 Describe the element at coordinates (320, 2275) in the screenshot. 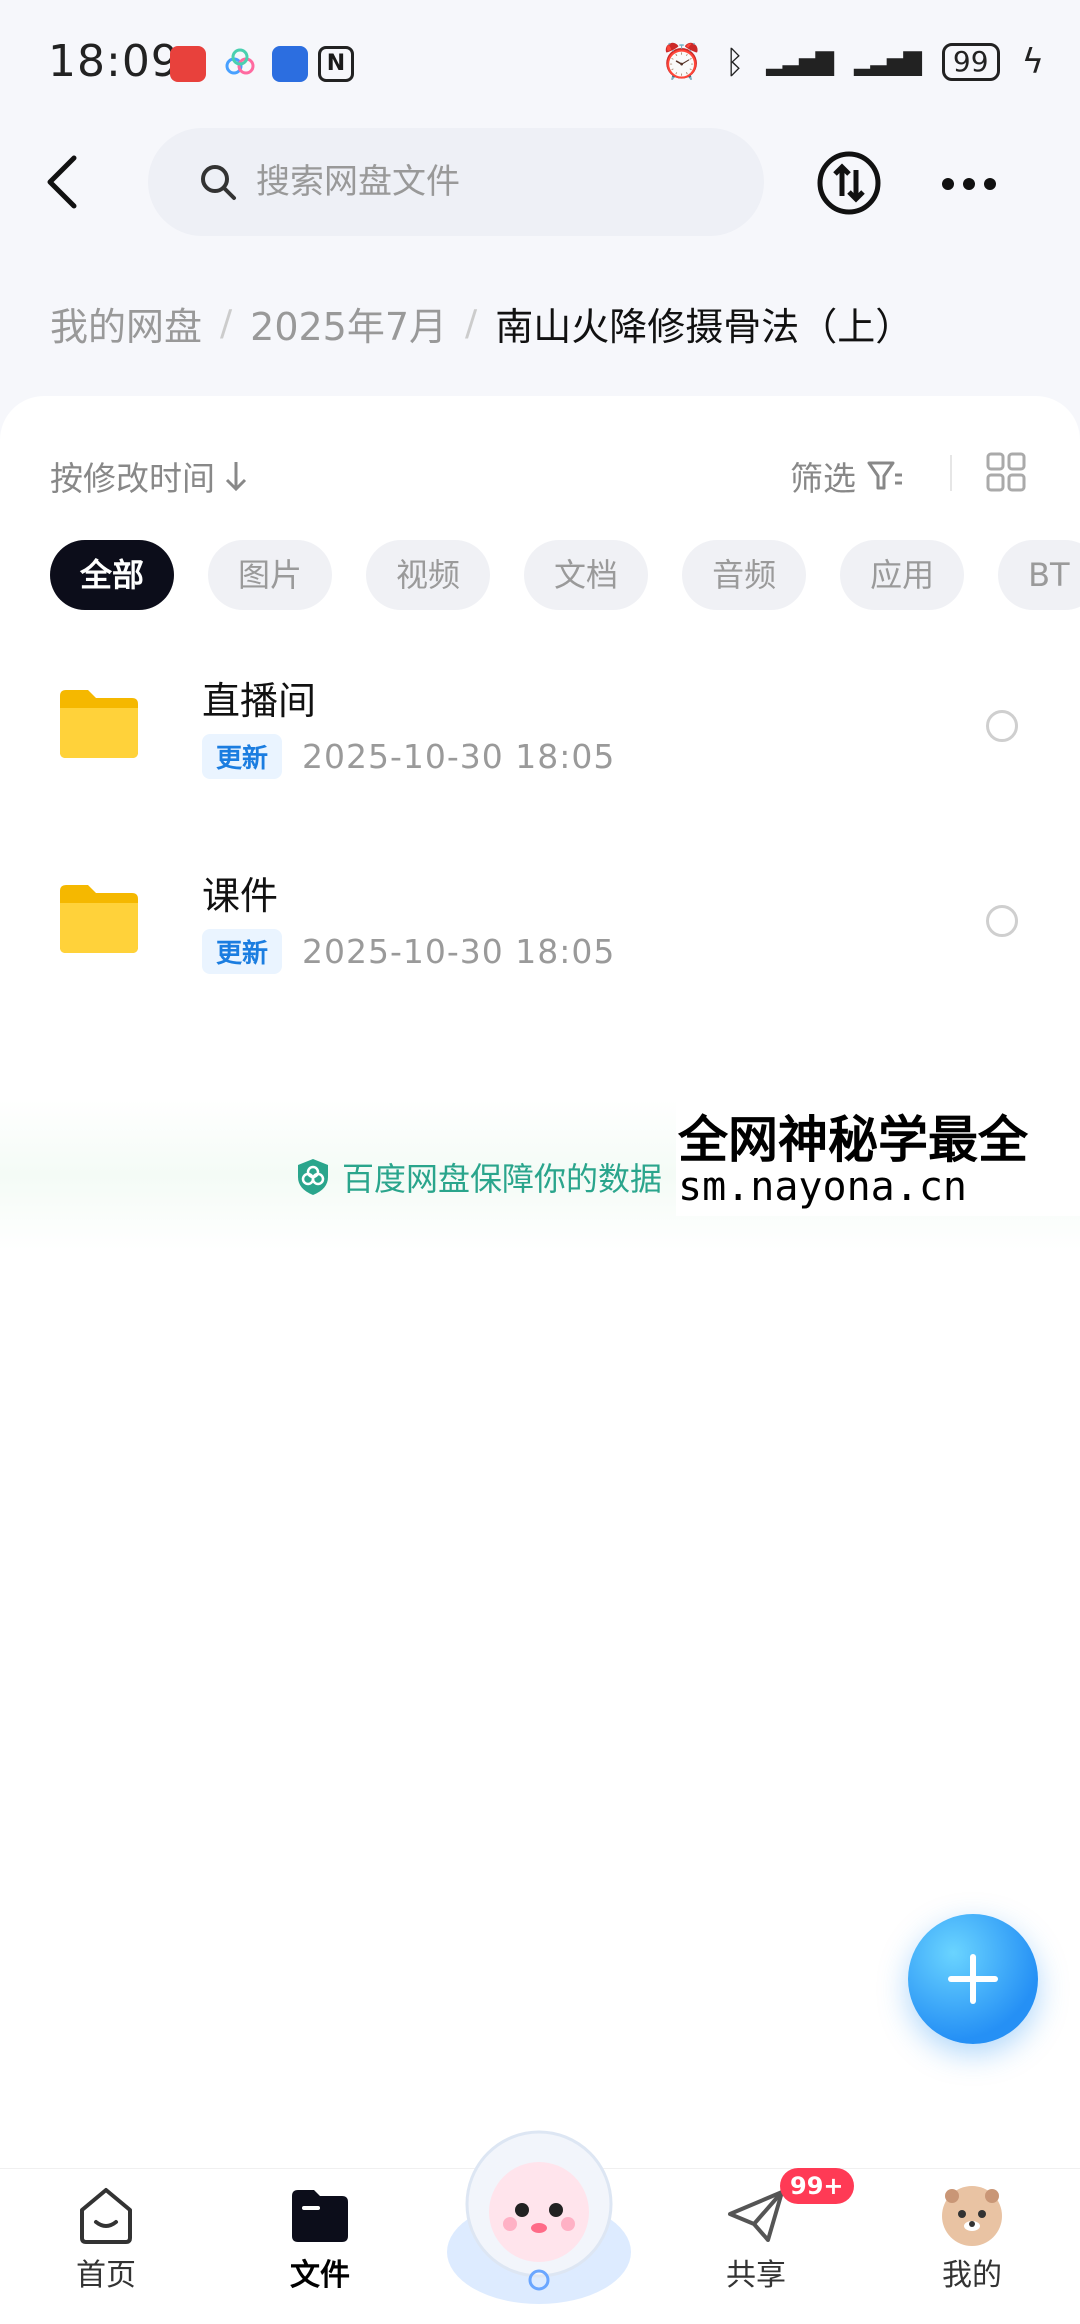

I see `nav-files-label: 文件` at that location.